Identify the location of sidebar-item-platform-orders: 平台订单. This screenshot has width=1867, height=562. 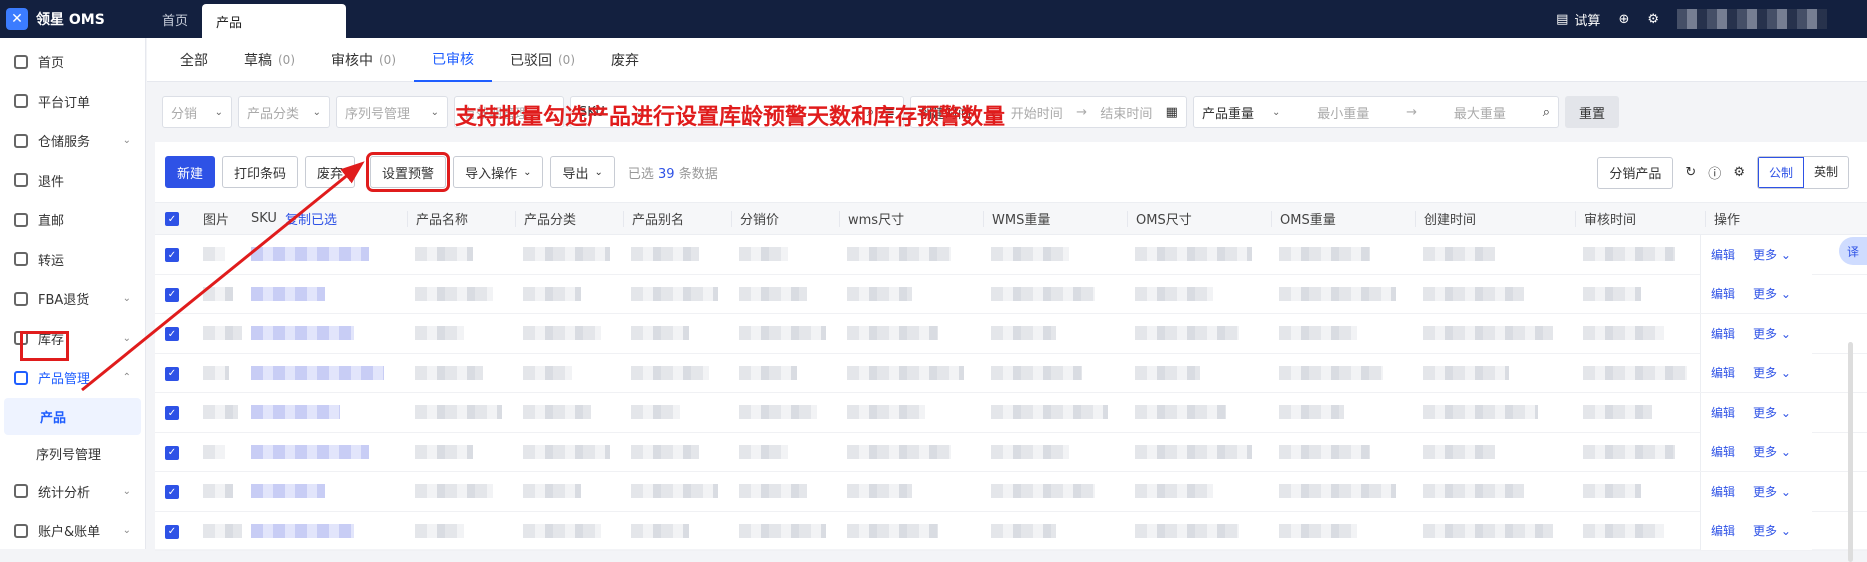
(72, 102).